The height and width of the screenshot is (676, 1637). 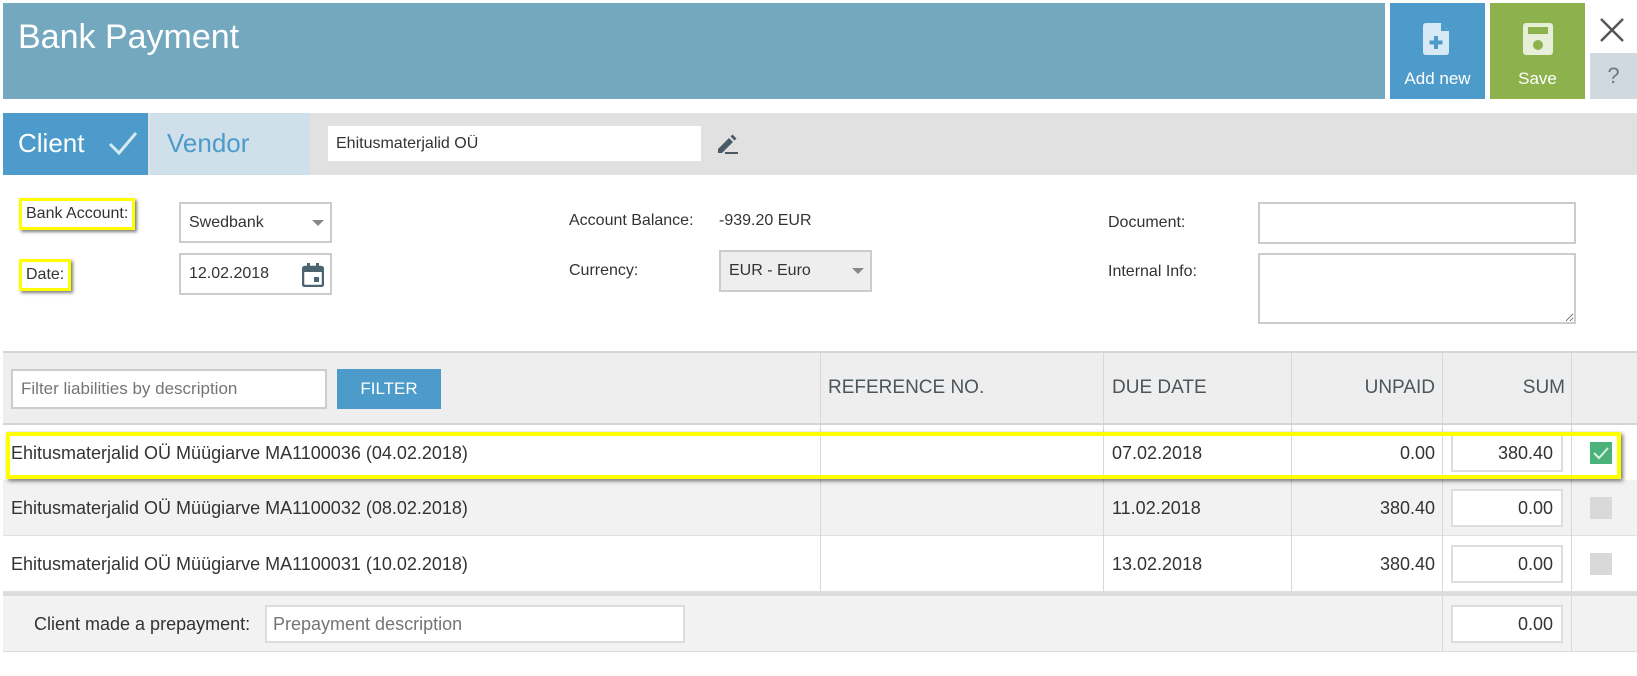 I want to click on internal-info-textarea, so click(x=1417, y=288).